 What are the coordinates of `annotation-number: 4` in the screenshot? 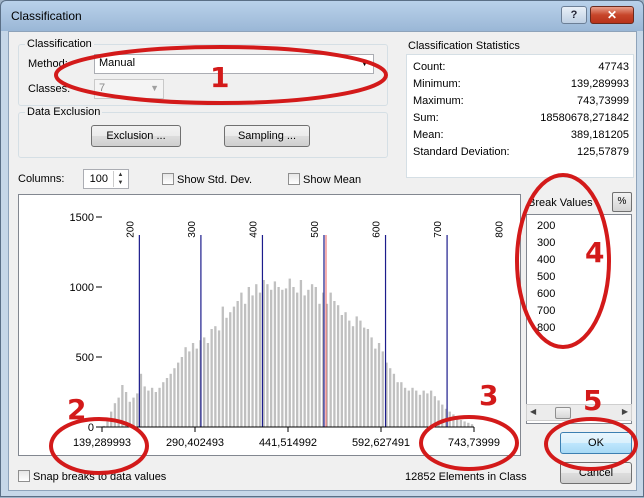 It's located at (595, 252).